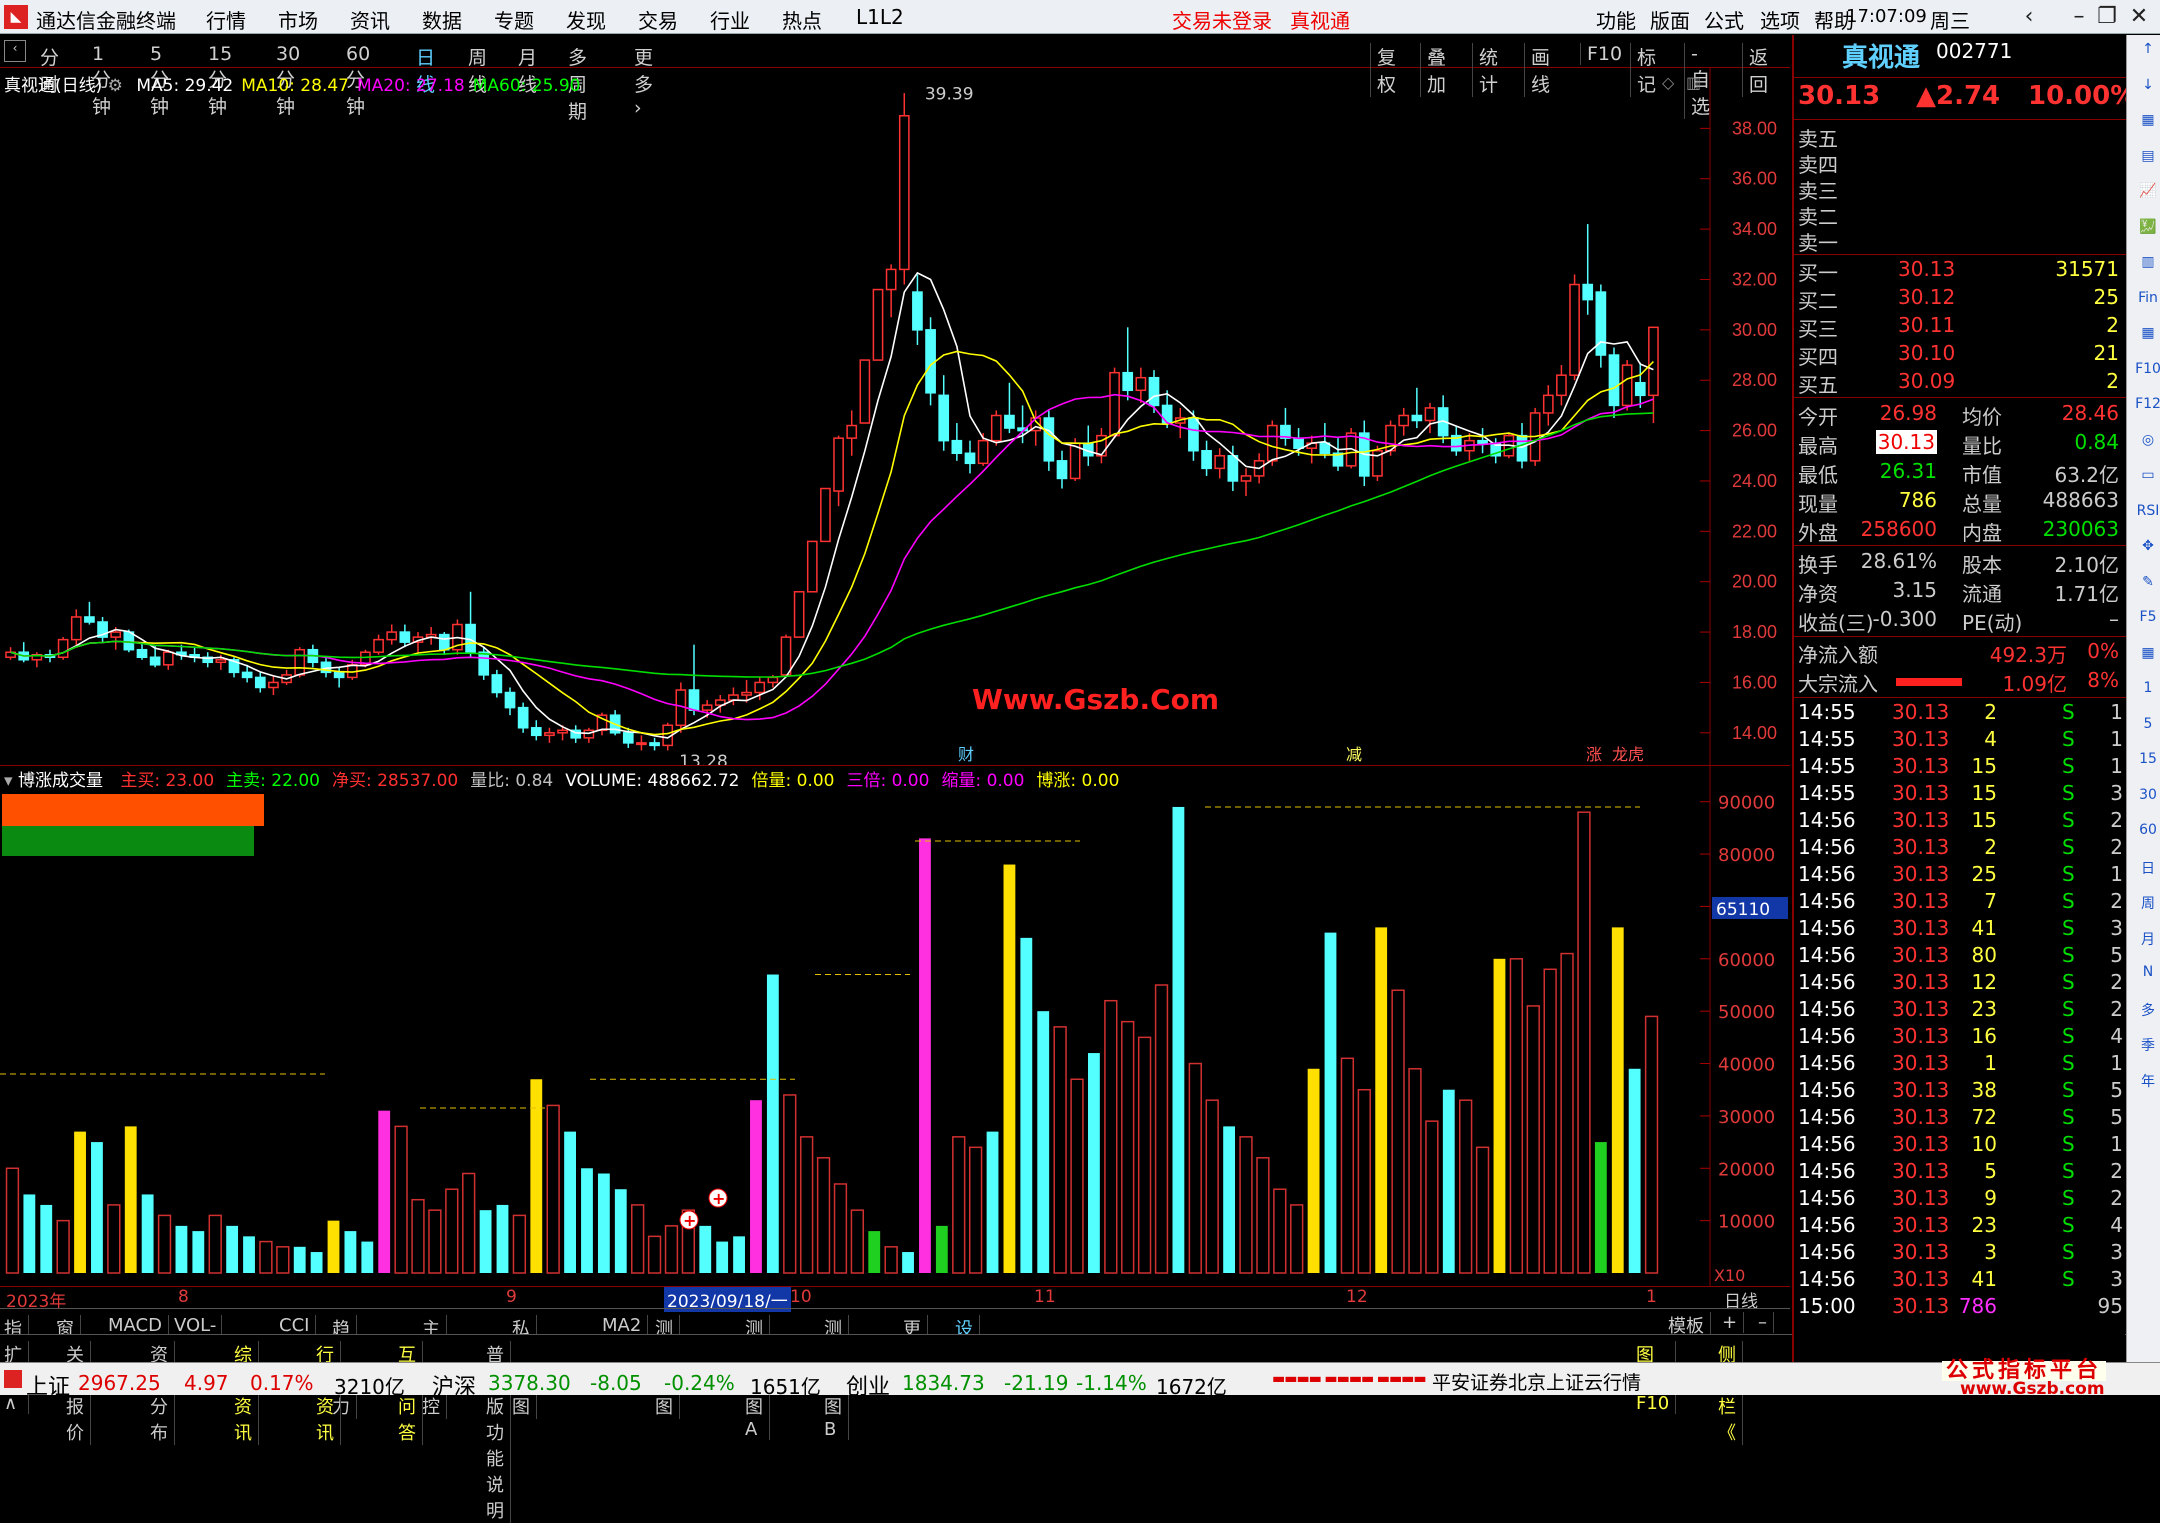 This screenshot has height=1523, width=2160. Describe the element at coordinates (2139, 17) in the screenshot. I see `close-icon: ✕` at that location.